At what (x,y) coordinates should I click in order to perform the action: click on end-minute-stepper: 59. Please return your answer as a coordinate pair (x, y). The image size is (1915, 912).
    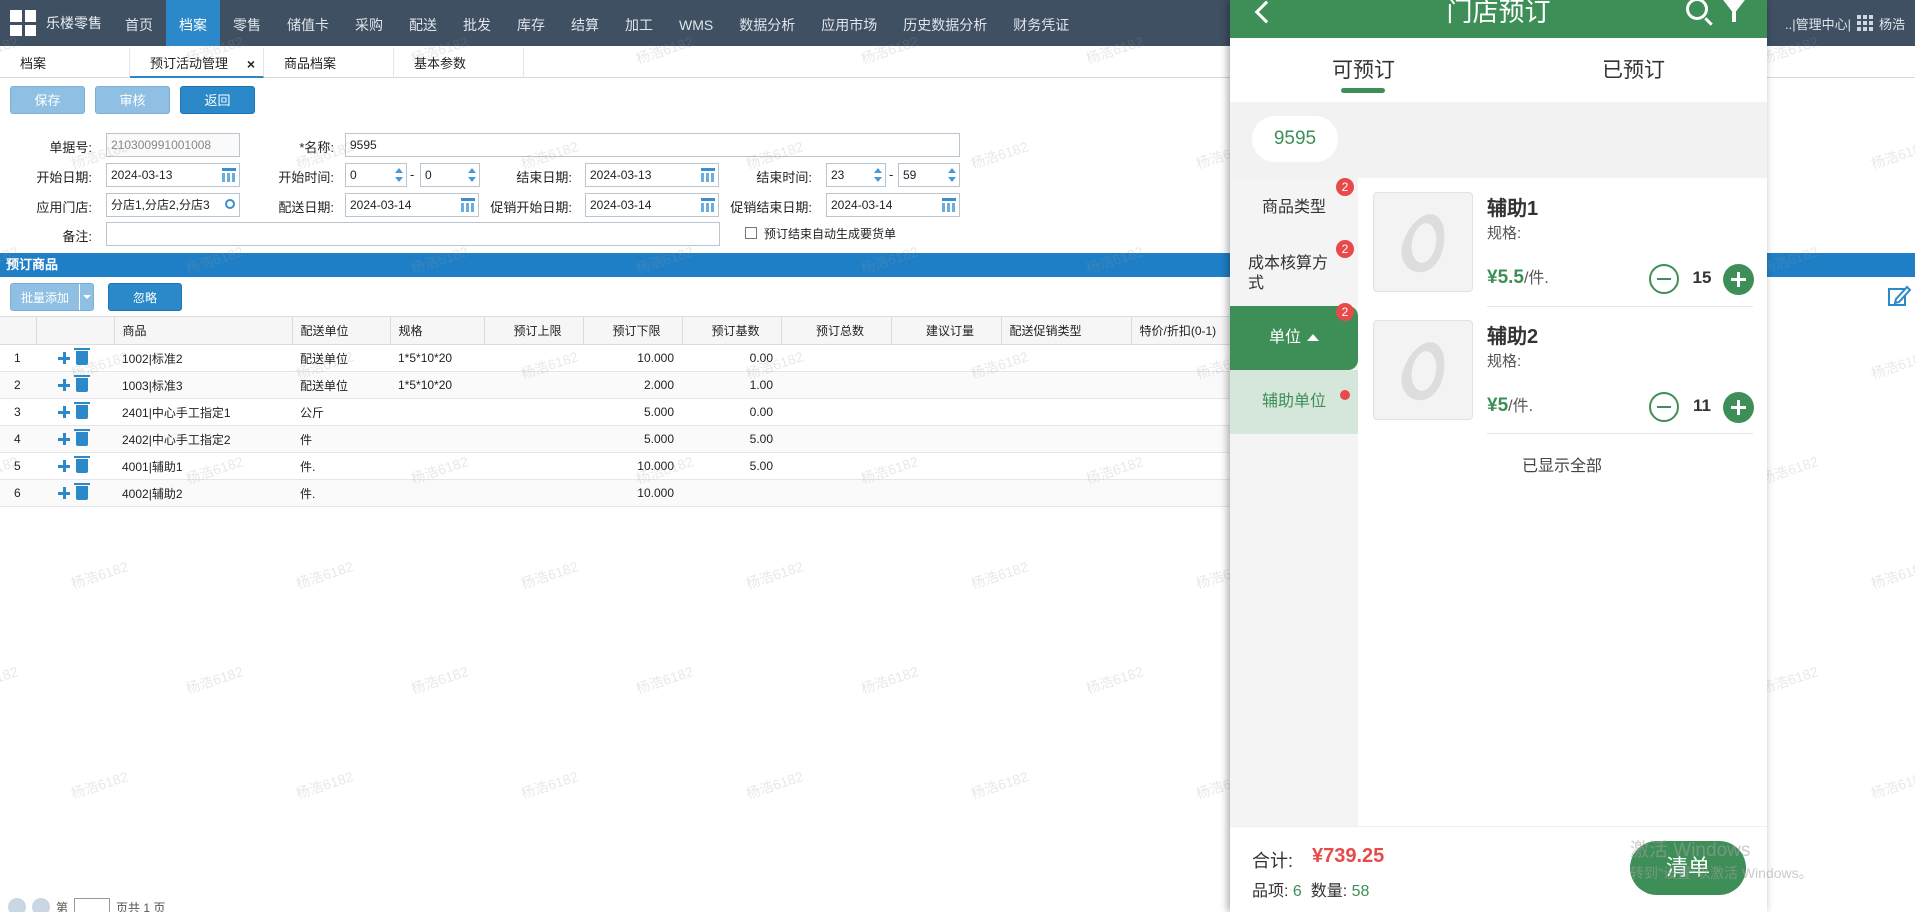
    Looking at the image, I should click on (929, 175).